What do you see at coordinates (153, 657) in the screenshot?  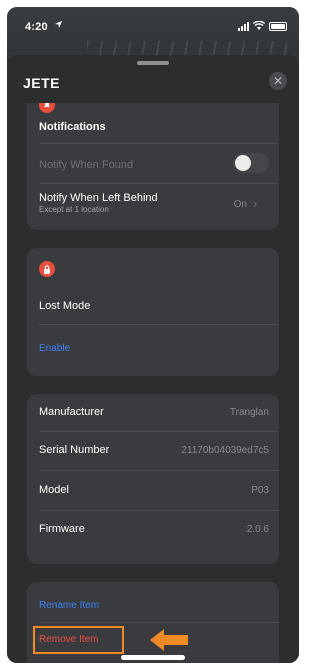 I see `home-indicator` at bounding box center [153, 657].